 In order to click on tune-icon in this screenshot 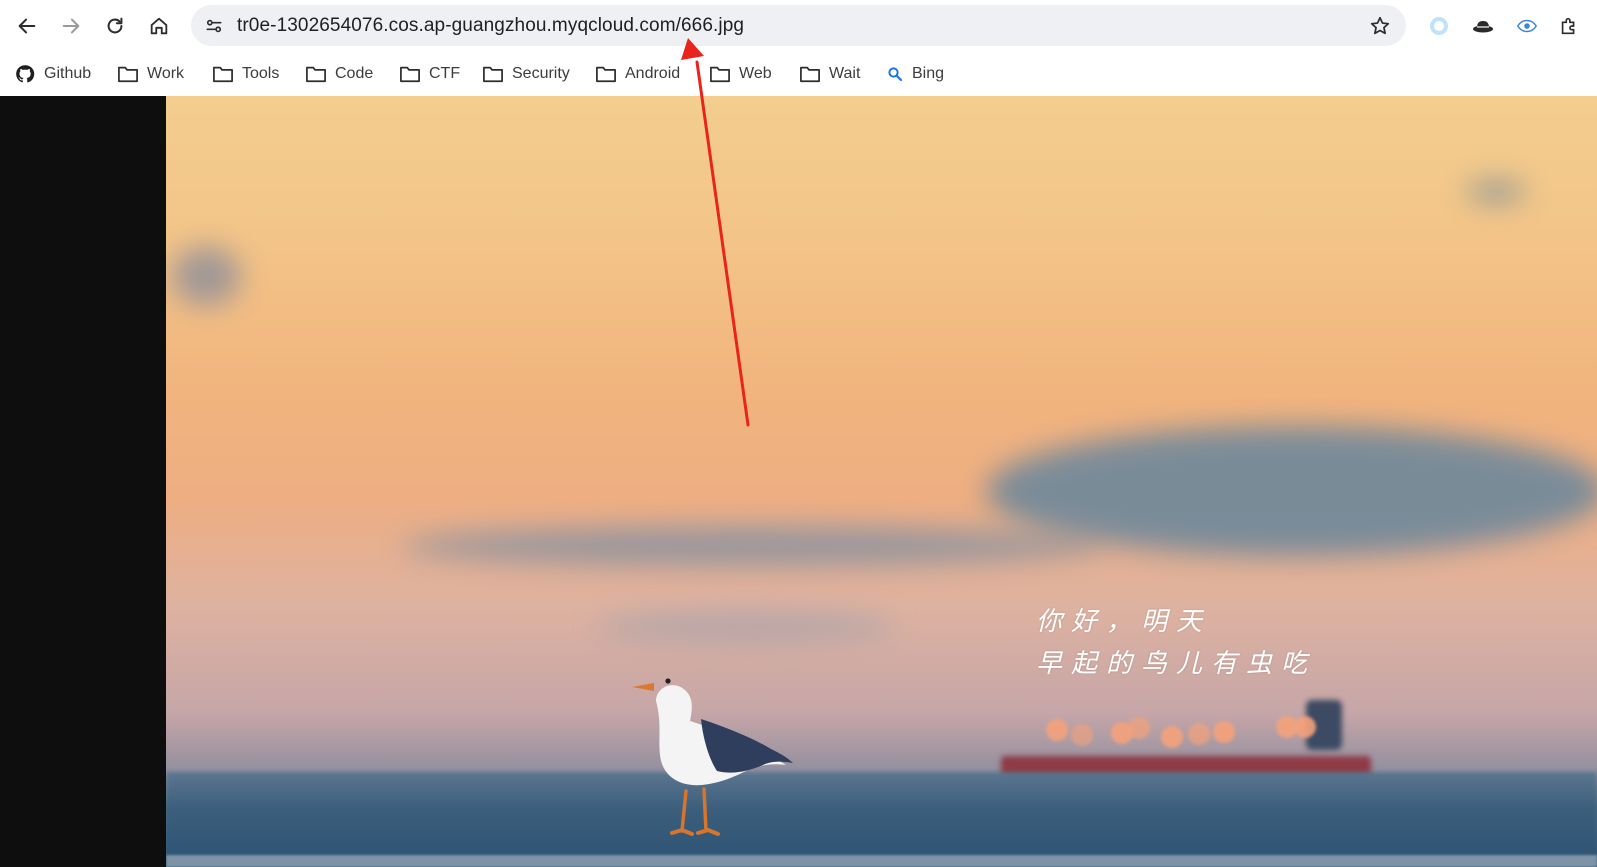, I will do `click(214, 26)`.